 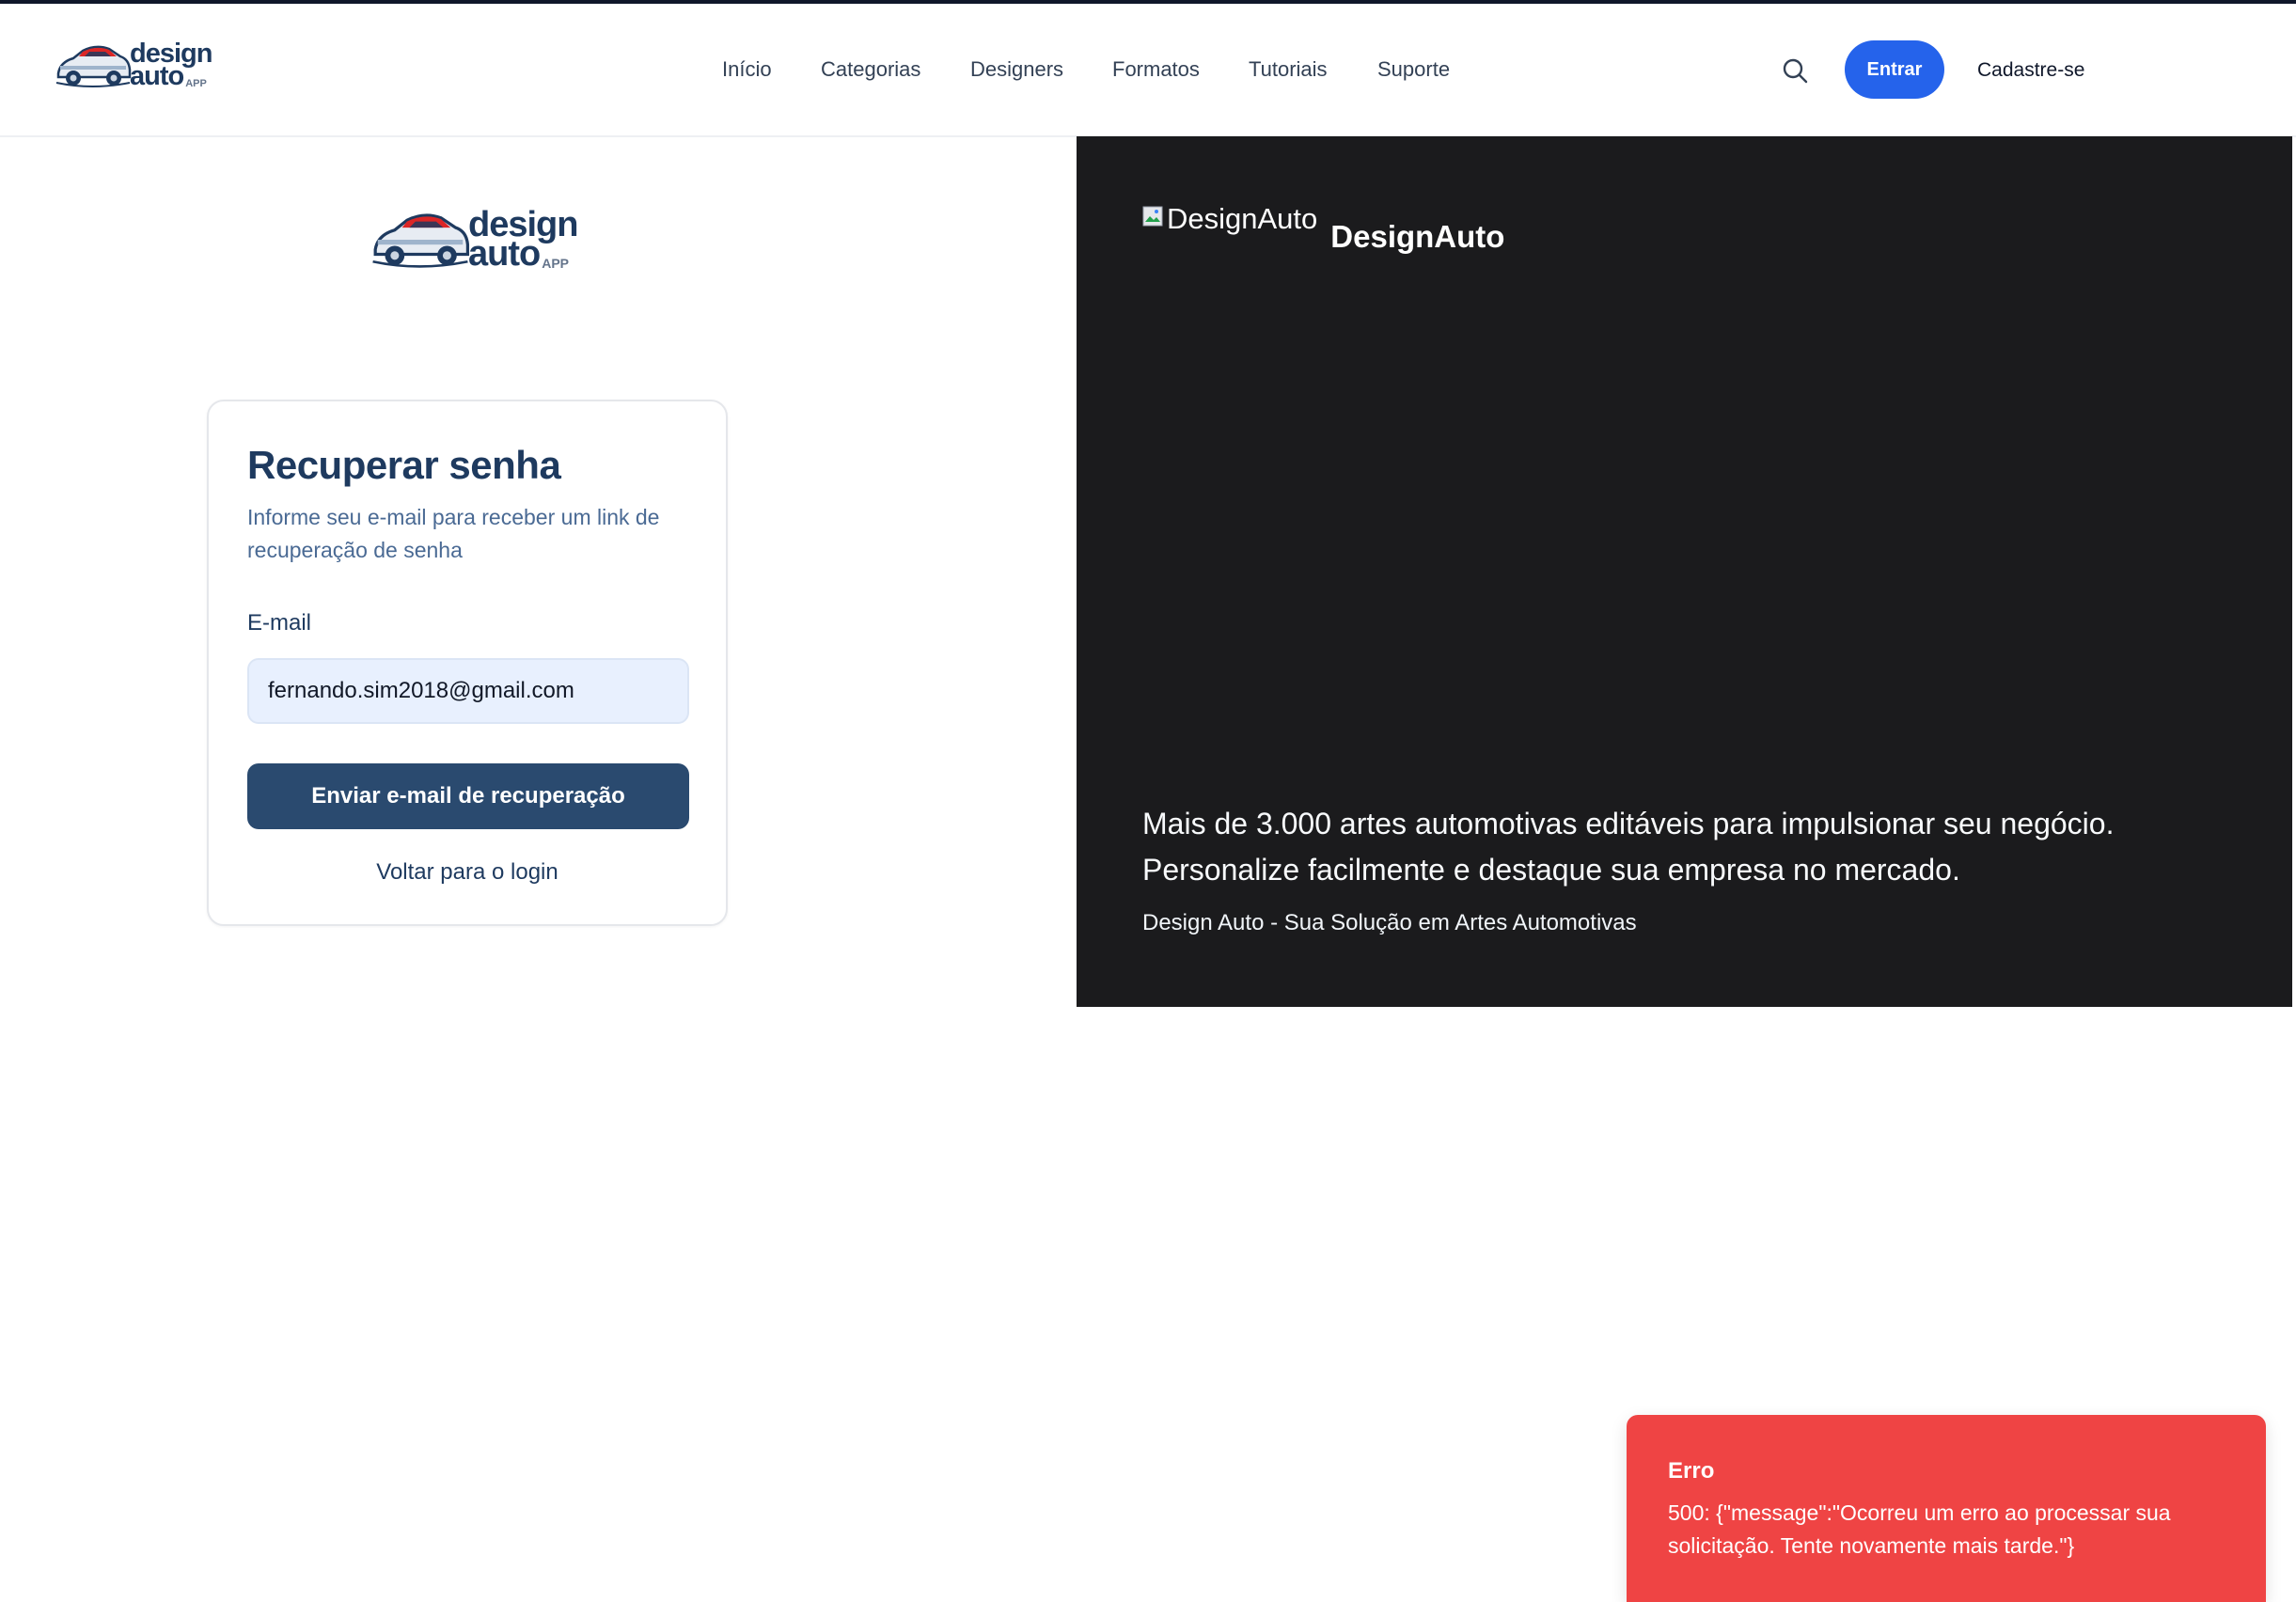 I want to click on search-icon, so click(x=1796, y=71).